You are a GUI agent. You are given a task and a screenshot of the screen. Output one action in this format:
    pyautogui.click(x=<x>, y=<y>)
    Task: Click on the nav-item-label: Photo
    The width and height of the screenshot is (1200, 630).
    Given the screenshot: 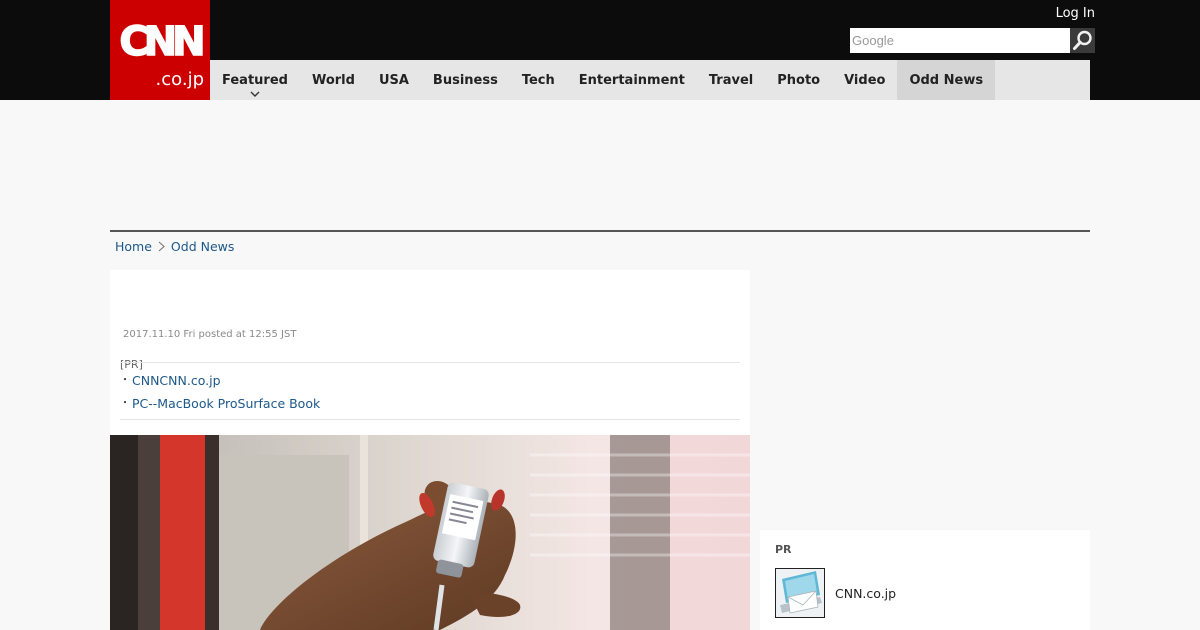 What is the action you would take?
    pyautogui.click(x=799, y=80)
    